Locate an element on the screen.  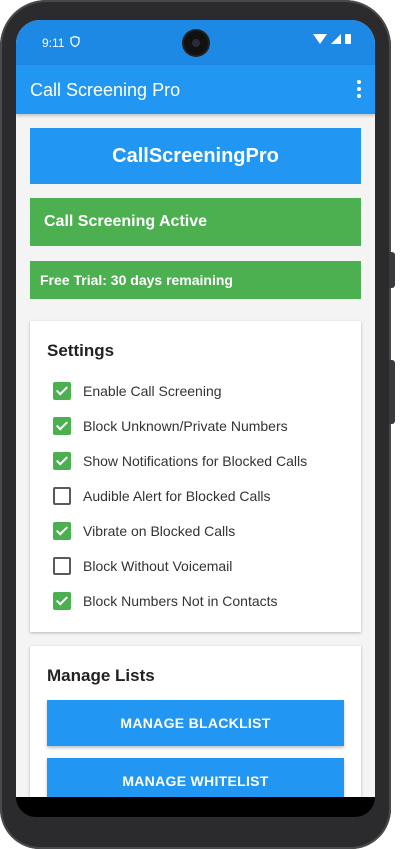
status-time: 9:11 is located at coordinates (53, 43).